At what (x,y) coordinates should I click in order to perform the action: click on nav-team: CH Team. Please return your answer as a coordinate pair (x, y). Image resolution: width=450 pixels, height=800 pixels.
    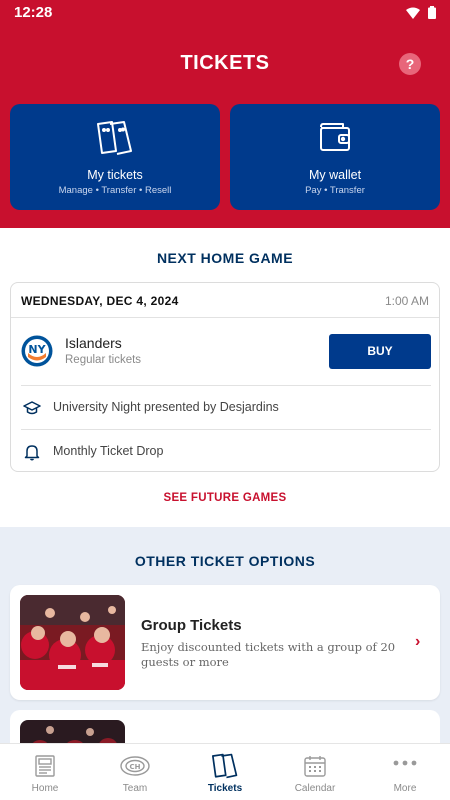
    Looking at the image, I should click on (135, 772).